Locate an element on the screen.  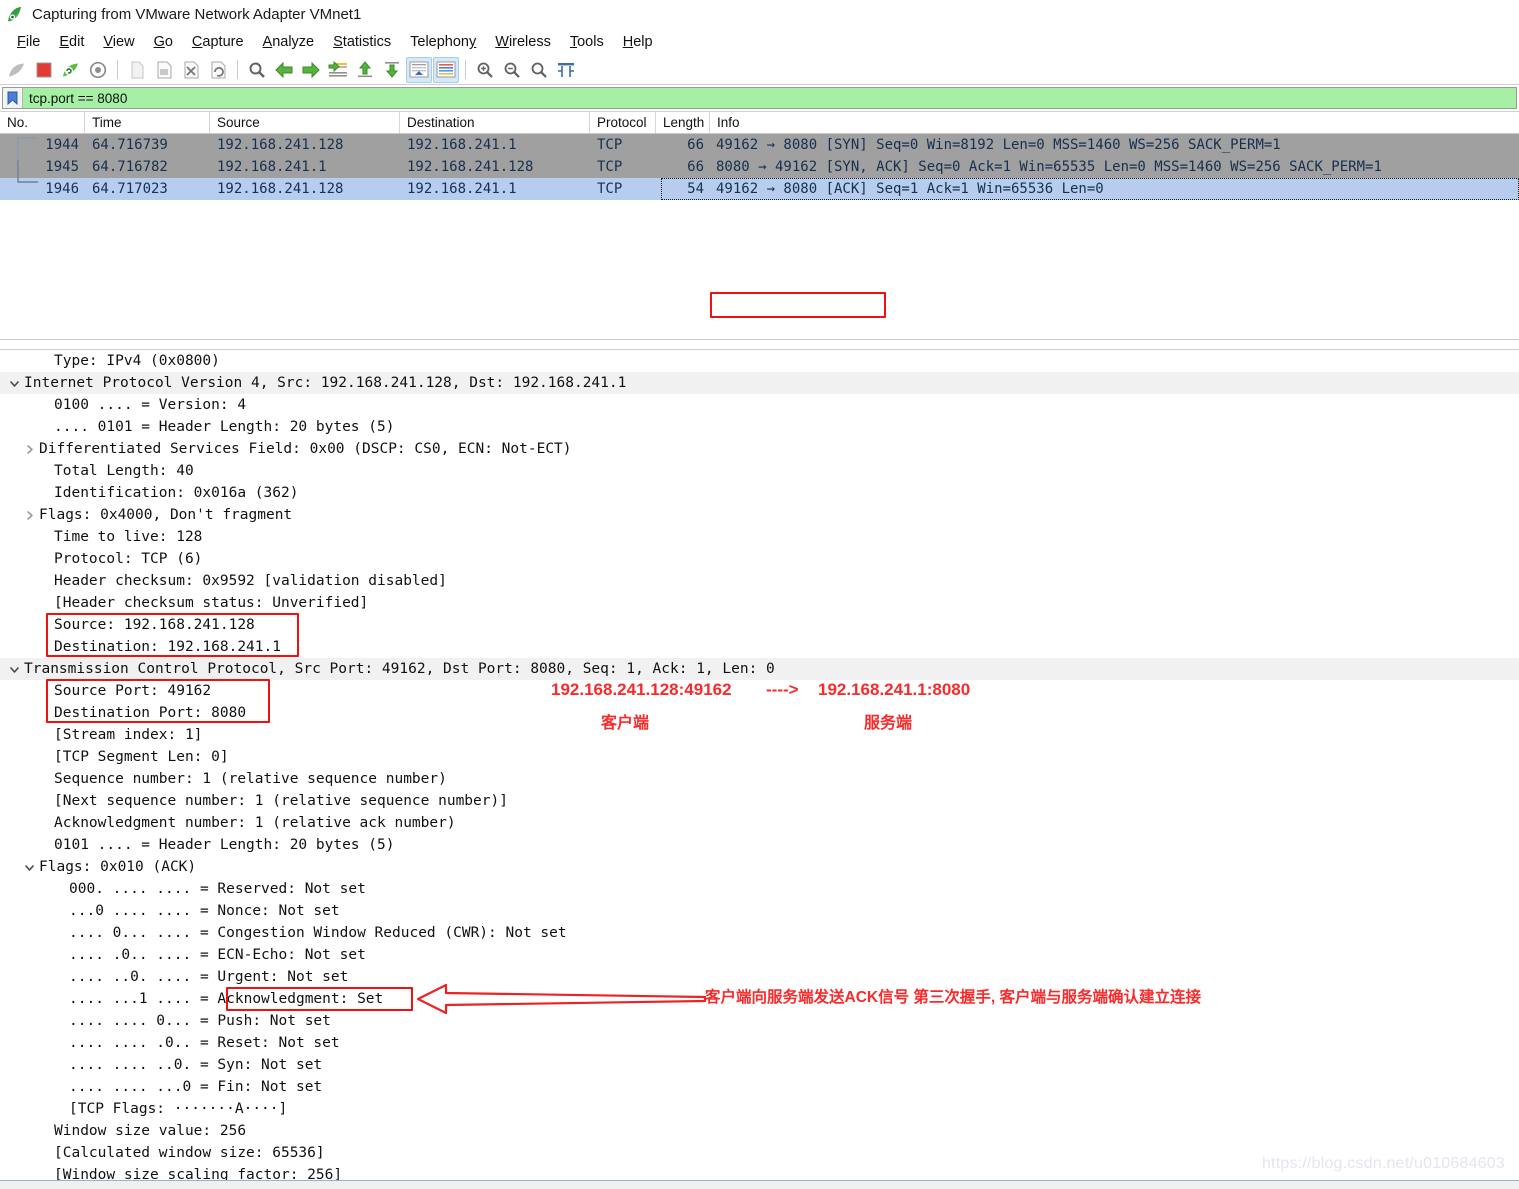
tree-item: 0101 .... = Header Length: 20 bytes (5) is located at coordinates (759, 845).